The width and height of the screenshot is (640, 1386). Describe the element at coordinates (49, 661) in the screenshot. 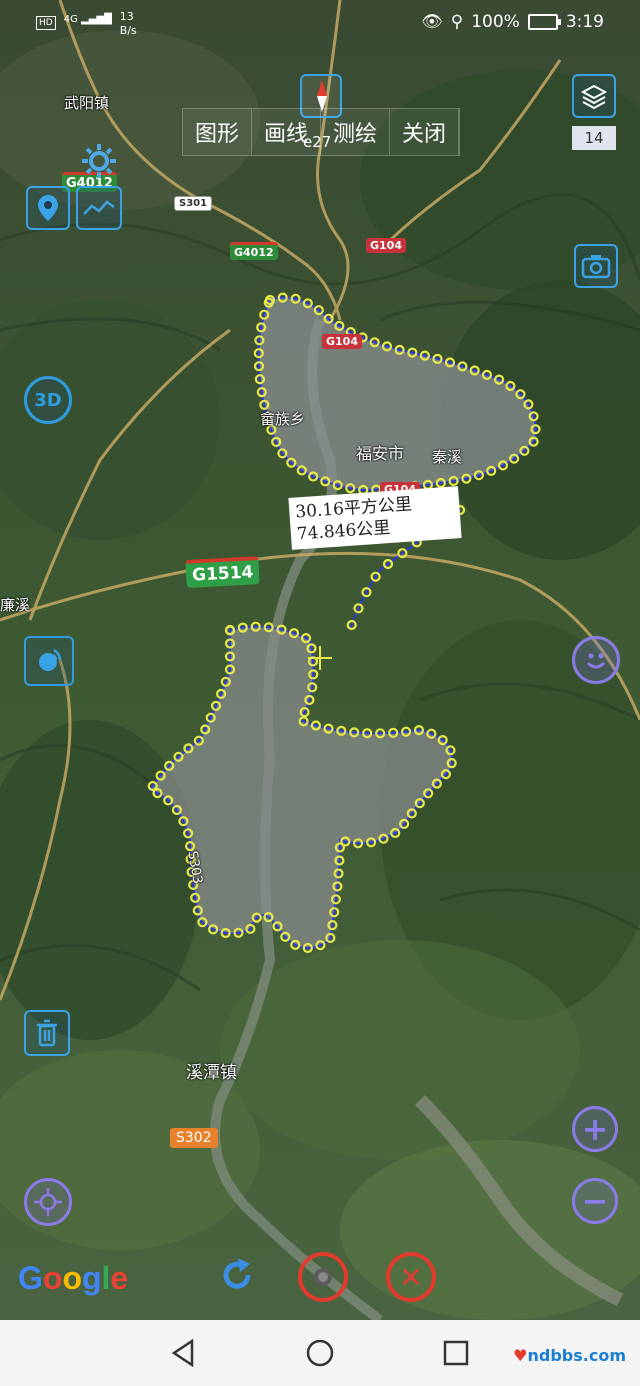

I see `signal-icon` at that location.